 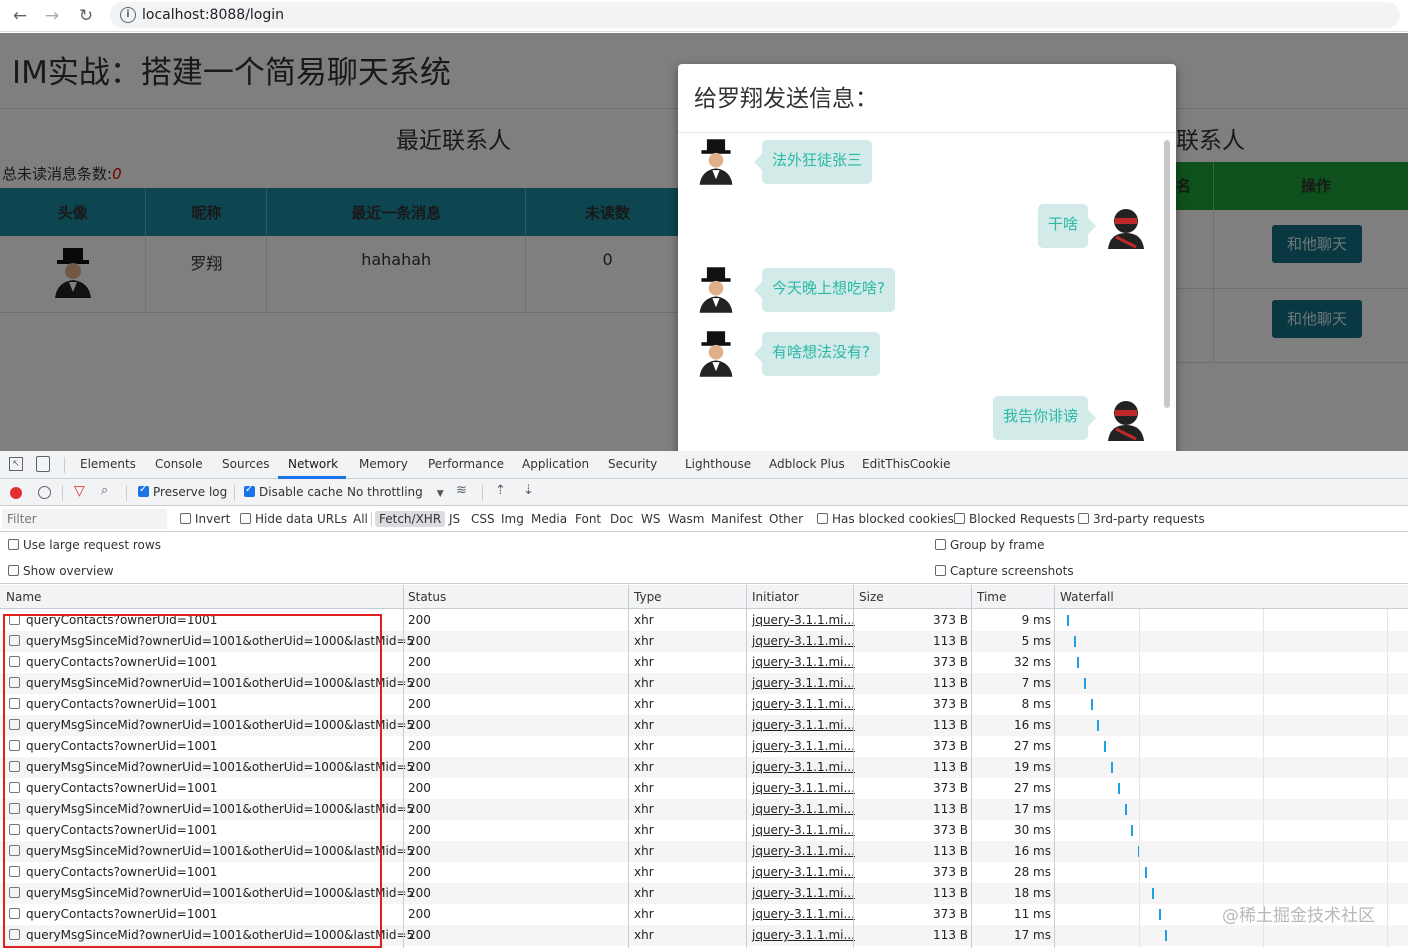 I want to click on col-type: Type, so click(x=648, y=597).